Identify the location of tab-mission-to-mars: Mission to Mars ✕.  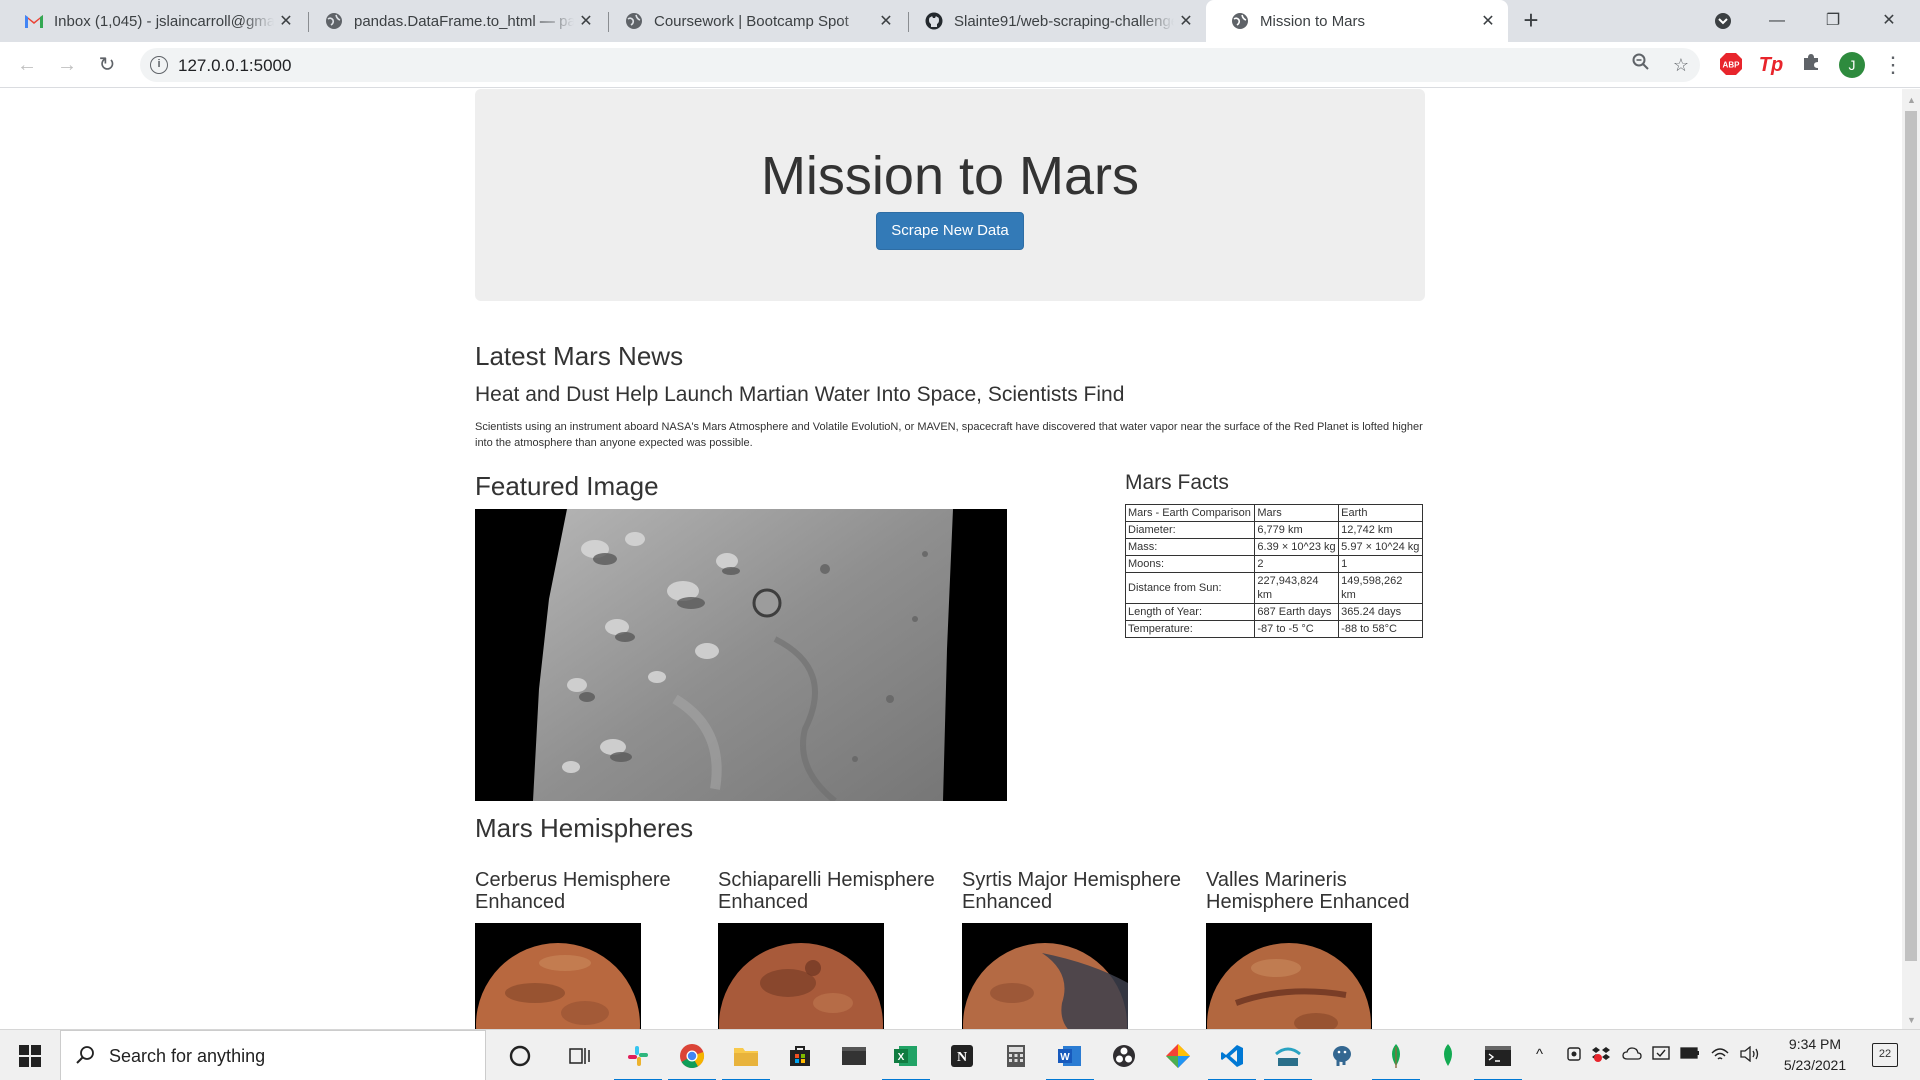
(1357, 21).